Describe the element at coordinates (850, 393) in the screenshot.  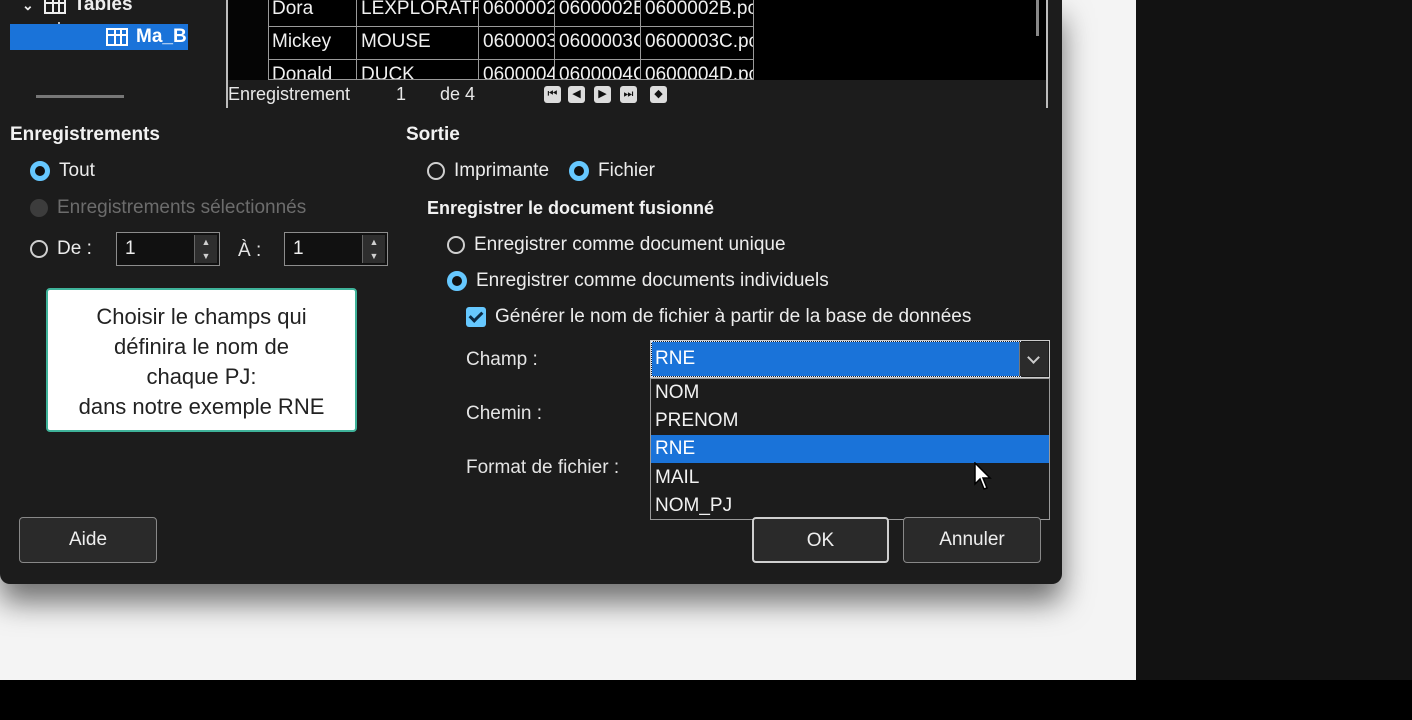
I see `dropdown-option: NOM` at that location.